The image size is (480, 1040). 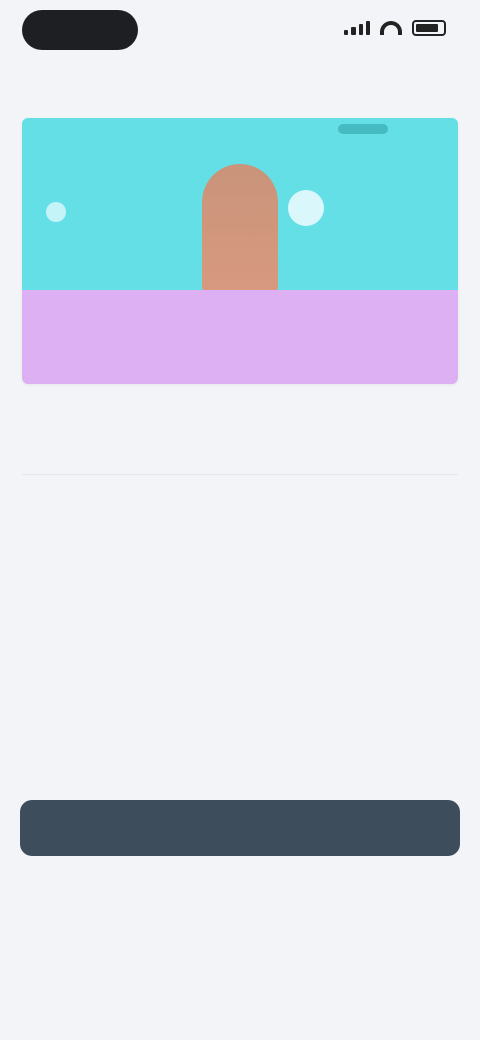 I want to click on primary-button, so click(x=240, y=828).